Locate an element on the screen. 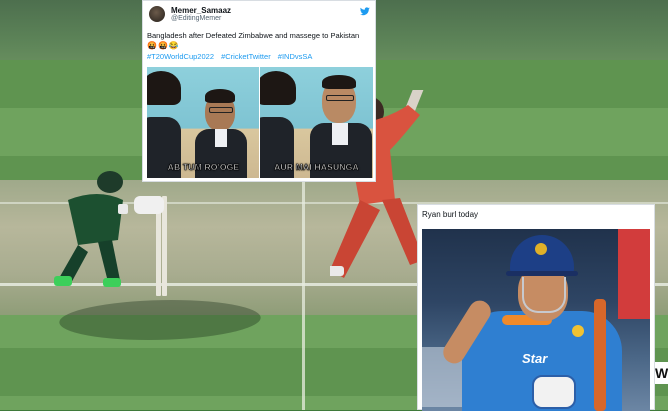 The image size is (668, 411). meme-panel-right: AUR MAI HASUNGA is located at coordinates (316, 122).